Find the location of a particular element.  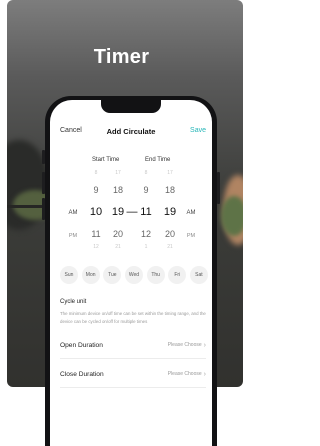

open-duration-value: Please Choose is located at coordinates (184, 345).